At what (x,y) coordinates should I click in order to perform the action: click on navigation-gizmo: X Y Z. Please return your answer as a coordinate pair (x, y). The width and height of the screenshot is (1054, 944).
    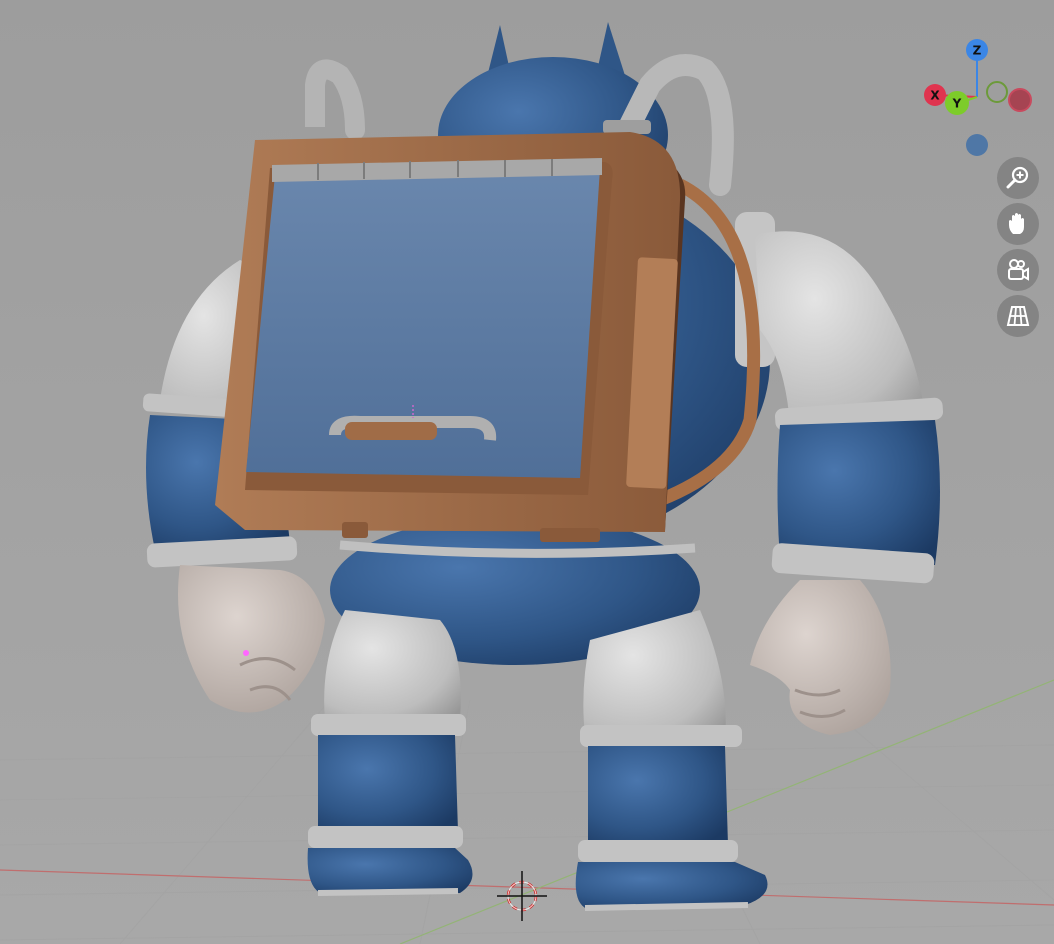
    Looking at the image, I should click on (975, 100).